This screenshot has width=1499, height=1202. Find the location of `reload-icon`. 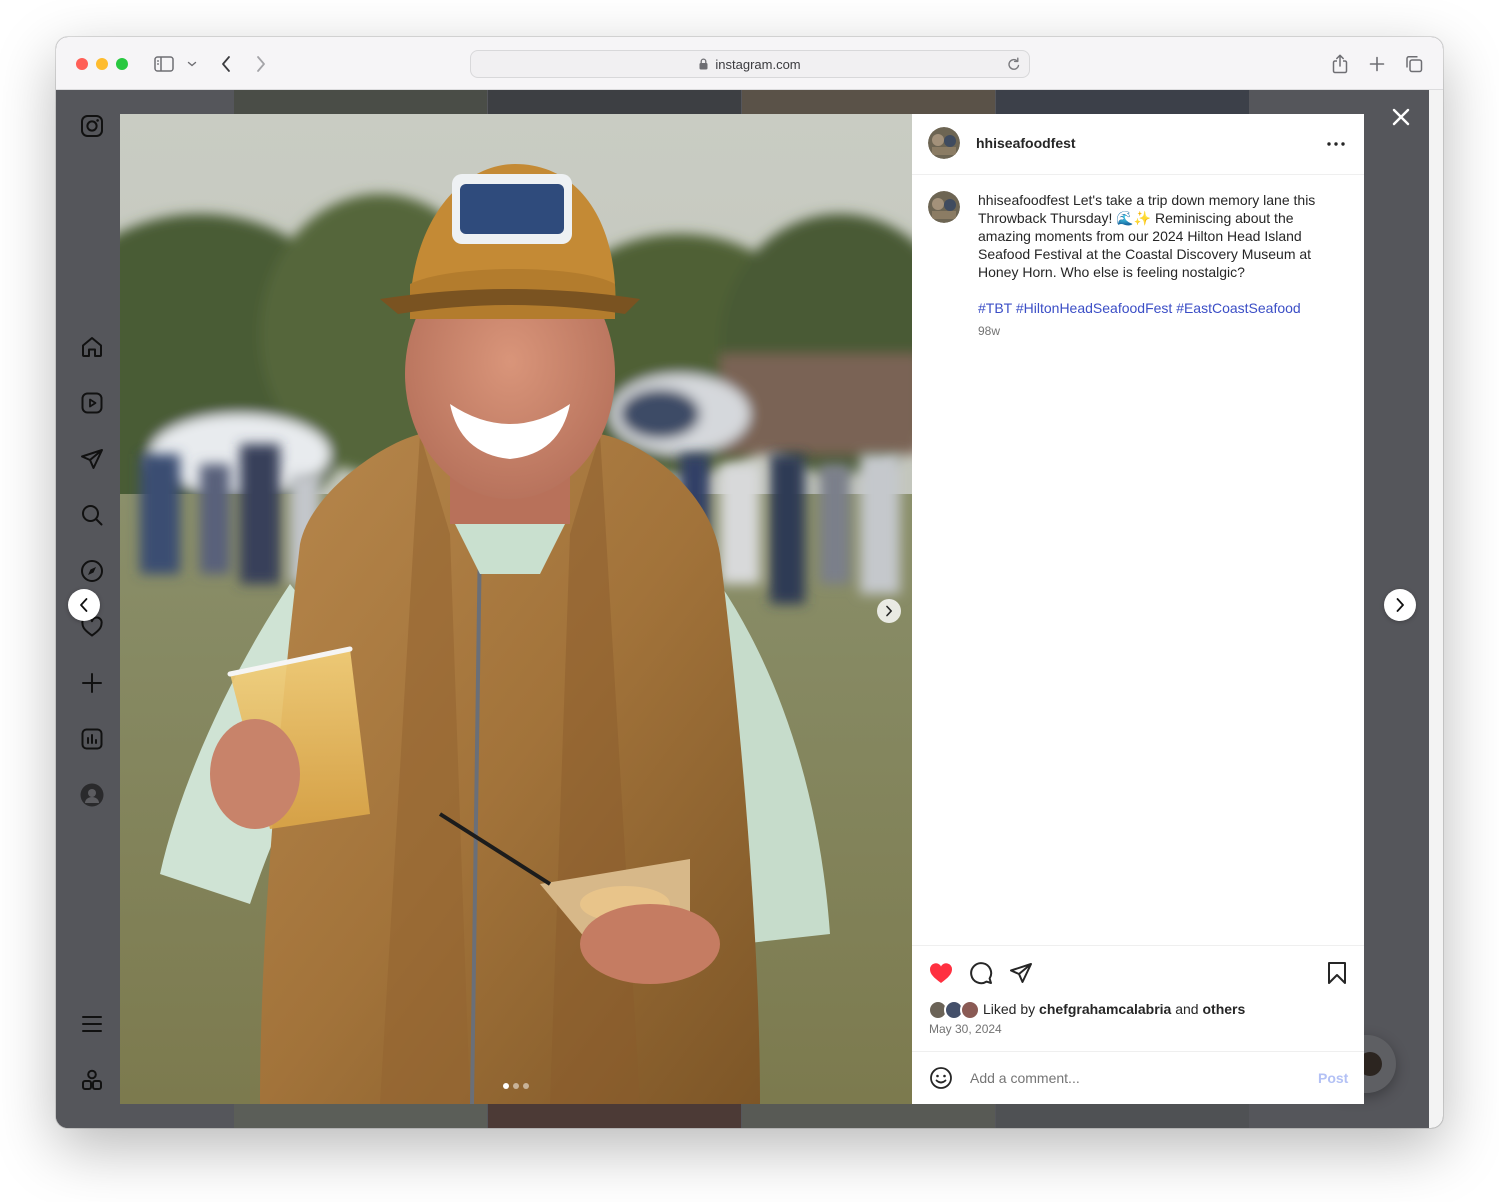

reload-icon is located at coordinates (1014, 64).